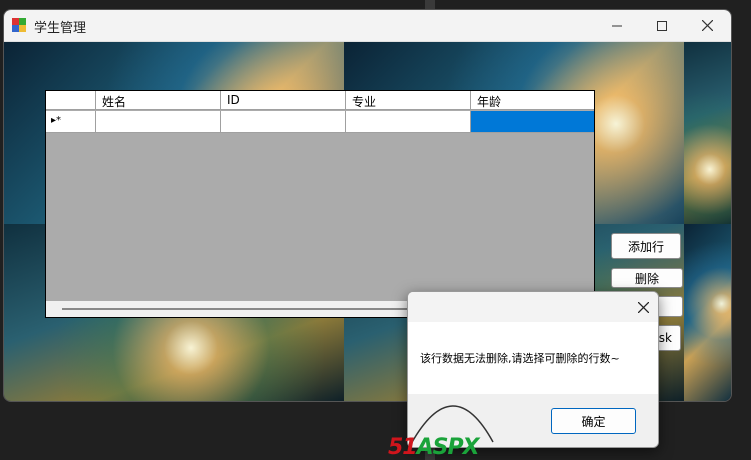 The image size is (751, 460). Describe the element at coordinates (533, 307) in the screenshot. I see `dialog-title-bar` at that location.